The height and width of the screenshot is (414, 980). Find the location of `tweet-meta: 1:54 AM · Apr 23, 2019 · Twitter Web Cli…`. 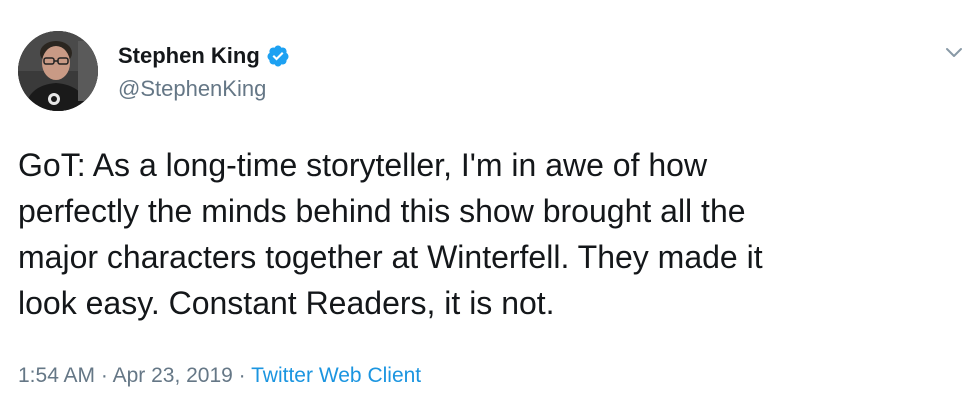

tweet-meta: 1:54 AM · Apr 23, 2019 · Twitter Web Cli… is located at coordinates (219, 376).